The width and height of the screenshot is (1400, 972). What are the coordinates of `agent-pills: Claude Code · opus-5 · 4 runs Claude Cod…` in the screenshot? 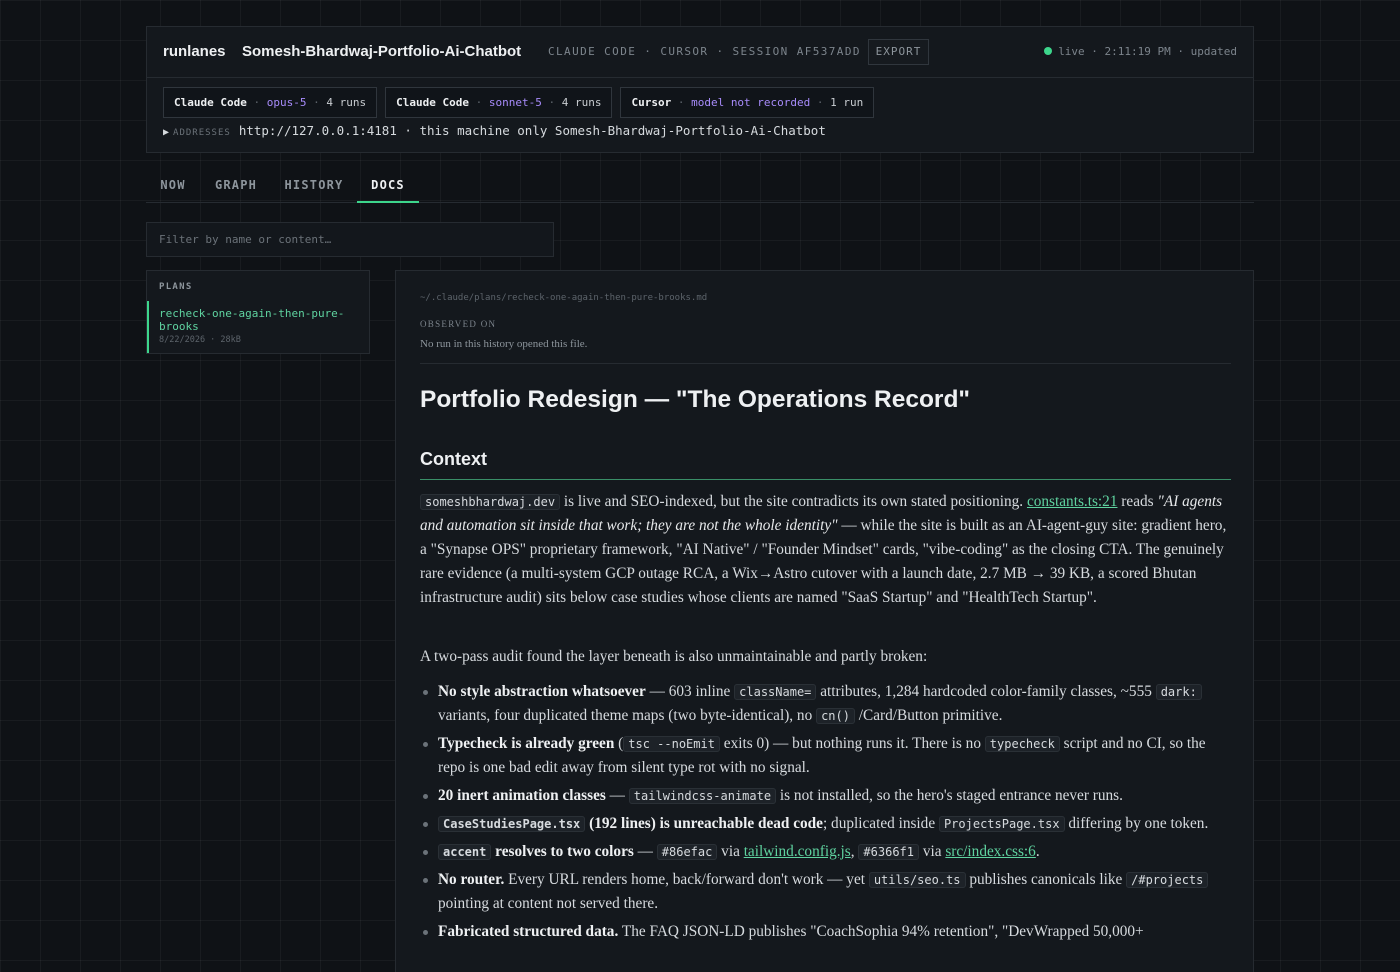 It's located at (519, 102).